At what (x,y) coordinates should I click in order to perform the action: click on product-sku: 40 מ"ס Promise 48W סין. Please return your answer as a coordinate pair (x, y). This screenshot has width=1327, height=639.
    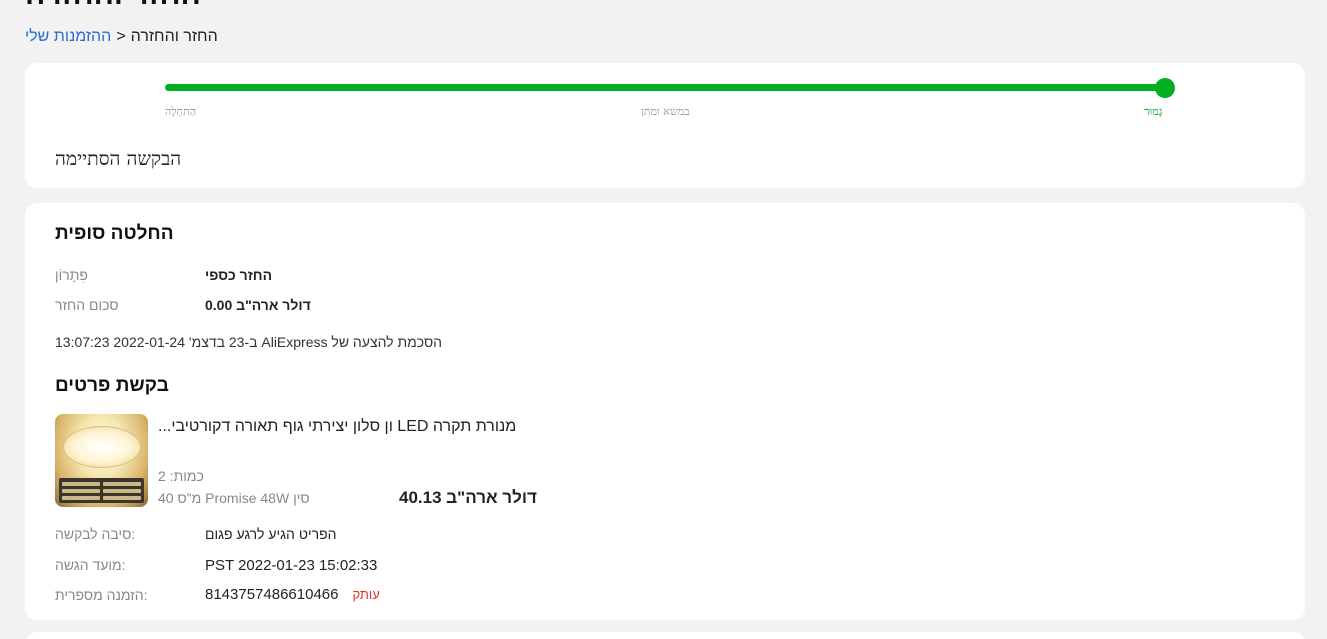
    Looking at the image, I should click on (234, 498).